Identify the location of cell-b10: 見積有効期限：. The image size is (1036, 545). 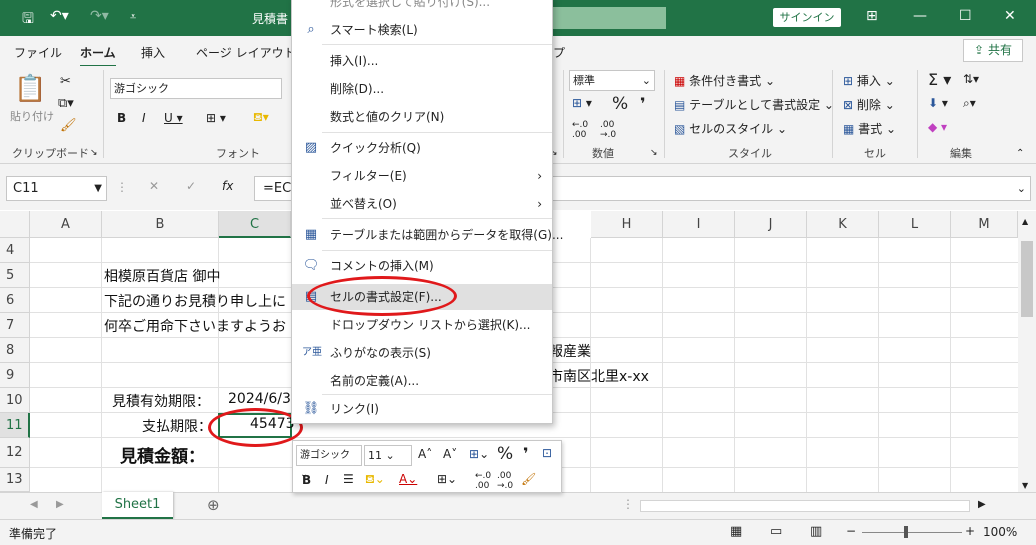
(161, 401).